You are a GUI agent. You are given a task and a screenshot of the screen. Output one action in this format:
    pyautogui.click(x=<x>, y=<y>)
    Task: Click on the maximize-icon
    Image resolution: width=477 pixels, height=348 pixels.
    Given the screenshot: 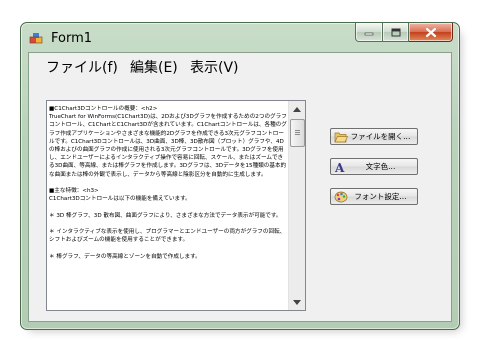 What is the action you would take?
    pyautogui.click(x=395, y=32)
    